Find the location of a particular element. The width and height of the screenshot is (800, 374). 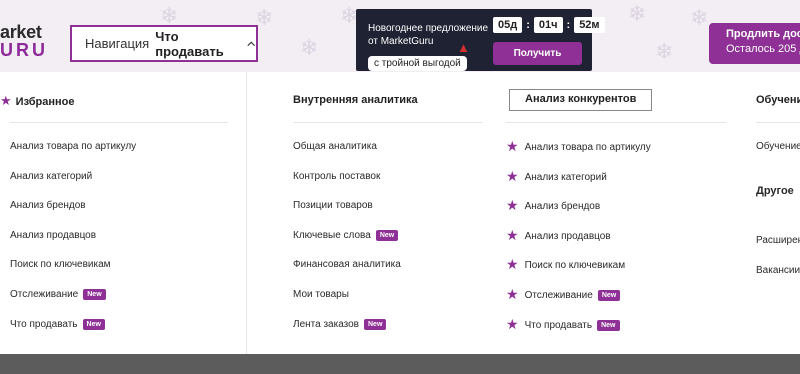

competitors-column: Анализ конкурентов is located at coordinates (581, 100).